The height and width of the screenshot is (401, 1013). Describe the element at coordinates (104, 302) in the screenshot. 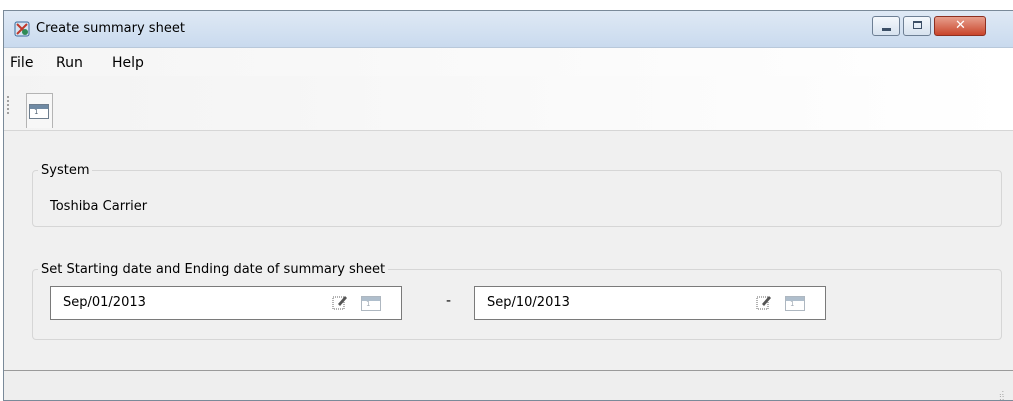

I see `start-date-value: Sep/01/2013` at that location.